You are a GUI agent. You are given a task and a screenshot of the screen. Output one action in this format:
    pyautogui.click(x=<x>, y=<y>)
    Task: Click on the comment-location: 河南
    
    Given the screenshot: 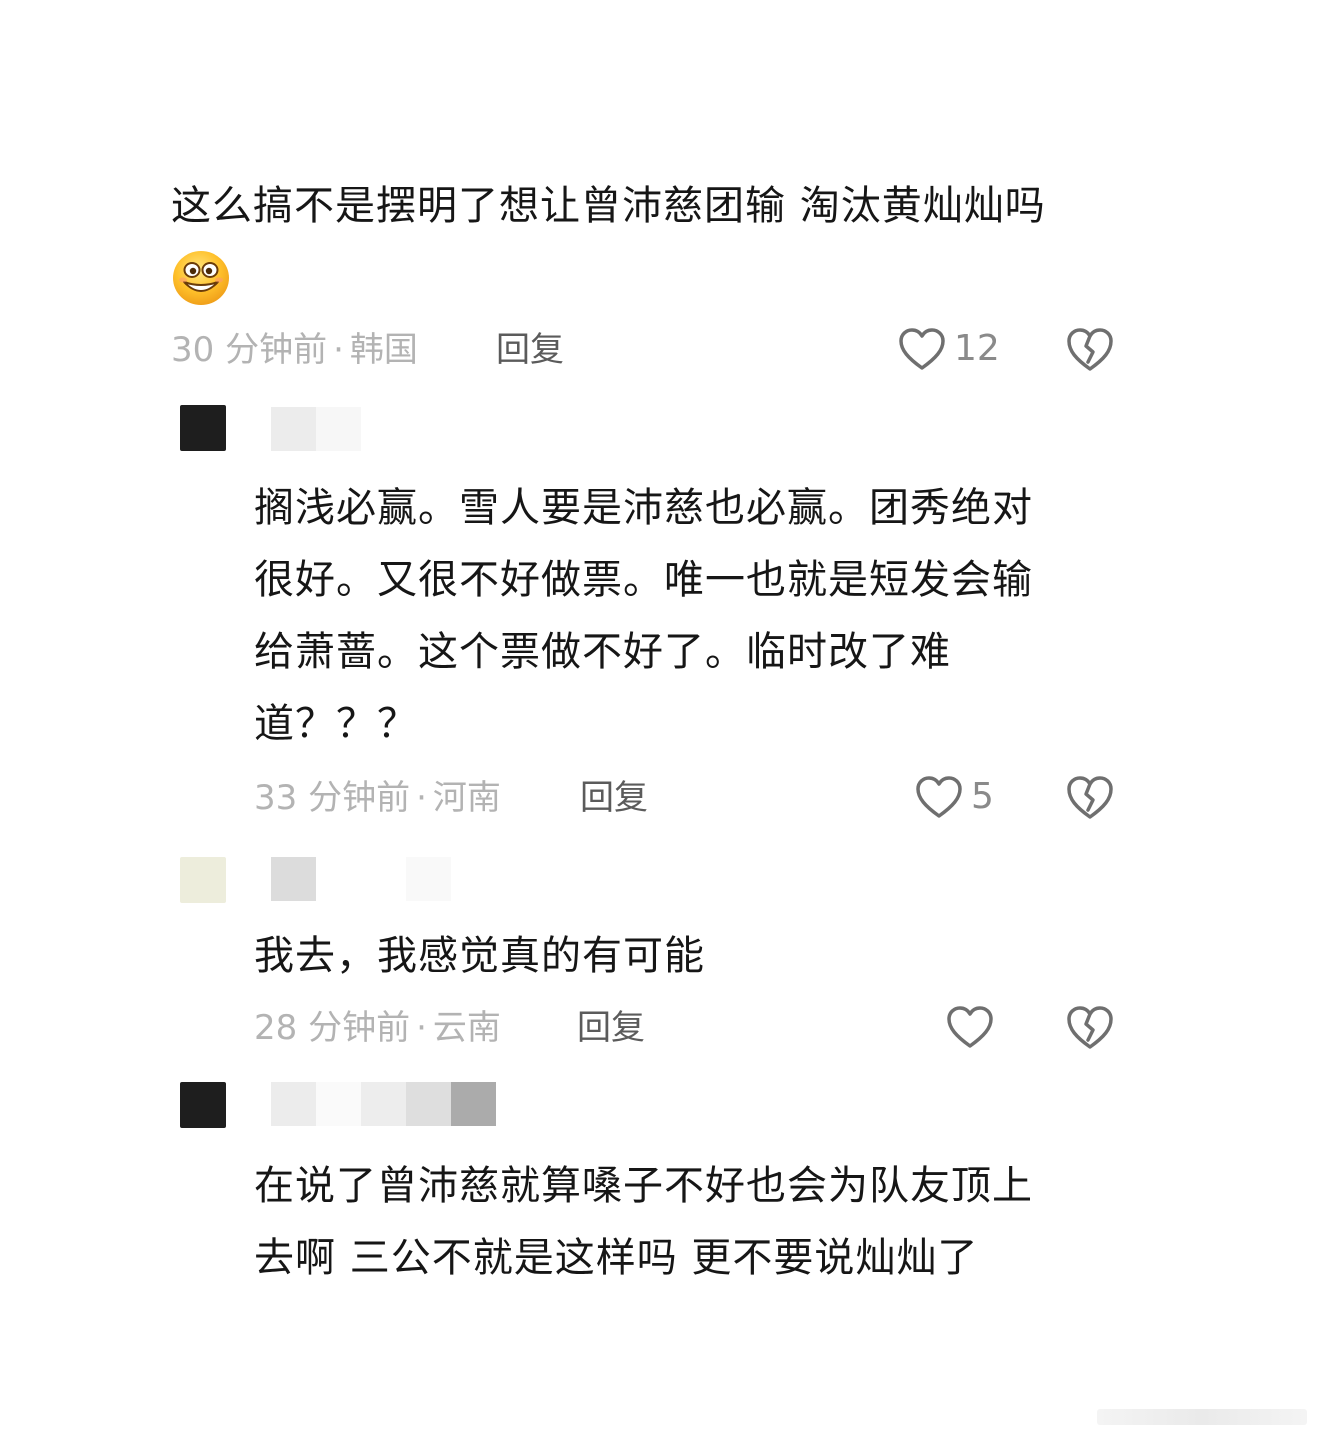 What is the action you would take?
    pyautogui.click(x=466, y=798)
    